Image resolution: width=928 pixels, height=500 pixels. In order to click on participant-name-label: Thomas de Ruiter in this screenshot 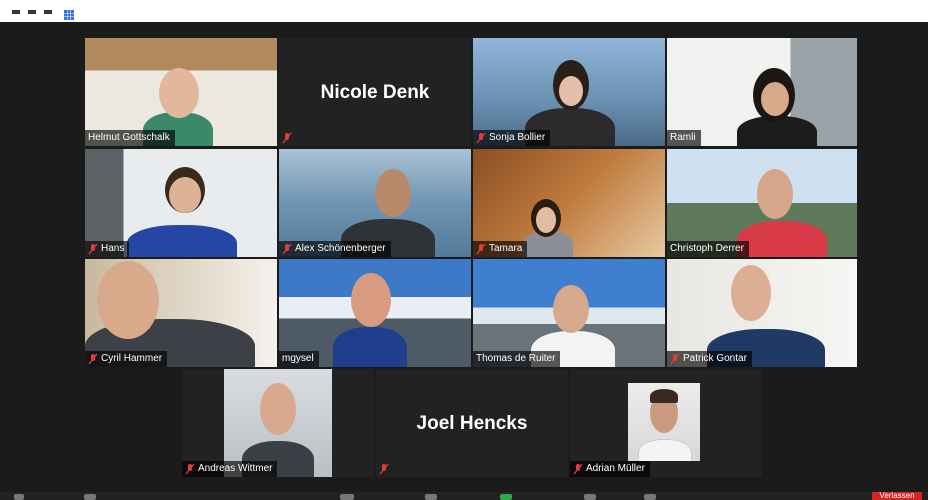, I will do `click(517, 359)`.